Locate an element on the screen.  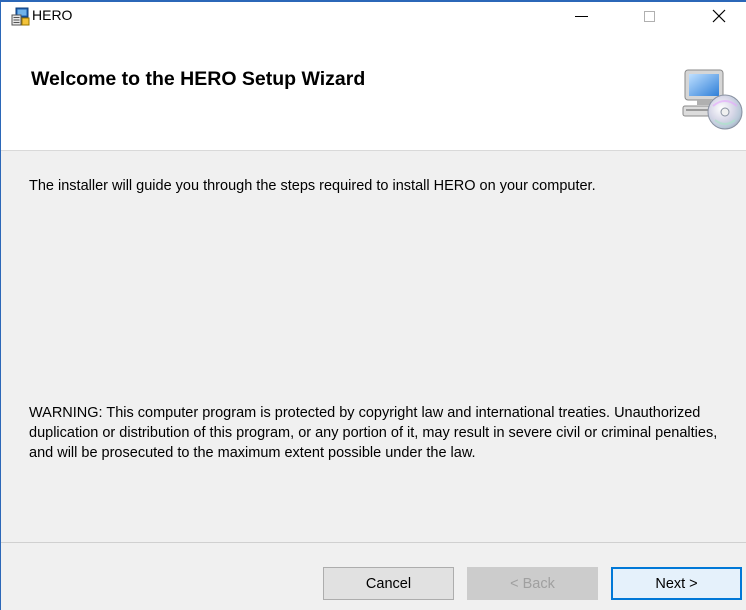
maximize-button is located at coordinates (649, 16).